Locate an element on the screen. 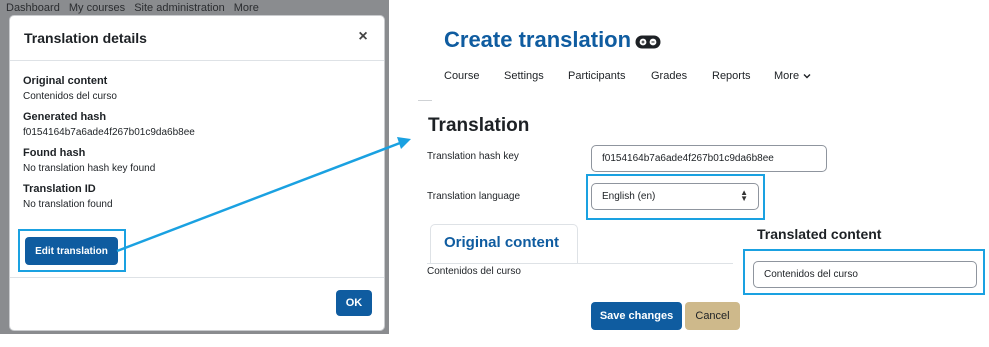  modal-header: Translation details × is located at coordinates (197, 38).